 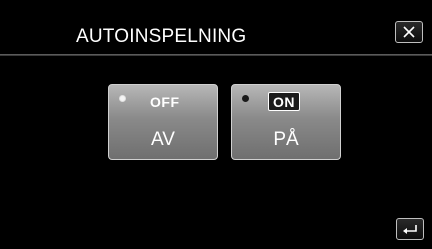 I want to click on off-badge: OFF, so click(x=165, y=102).